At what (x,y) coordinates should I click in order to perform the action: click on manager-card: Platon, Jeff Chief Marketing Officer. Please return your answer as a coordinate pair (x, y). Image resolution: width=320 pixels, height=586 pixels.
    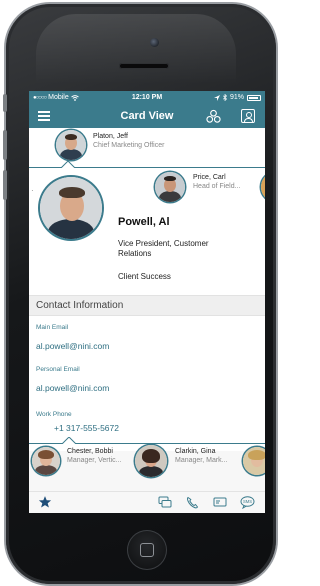
    Looking at the image, I should click on (147, 144).